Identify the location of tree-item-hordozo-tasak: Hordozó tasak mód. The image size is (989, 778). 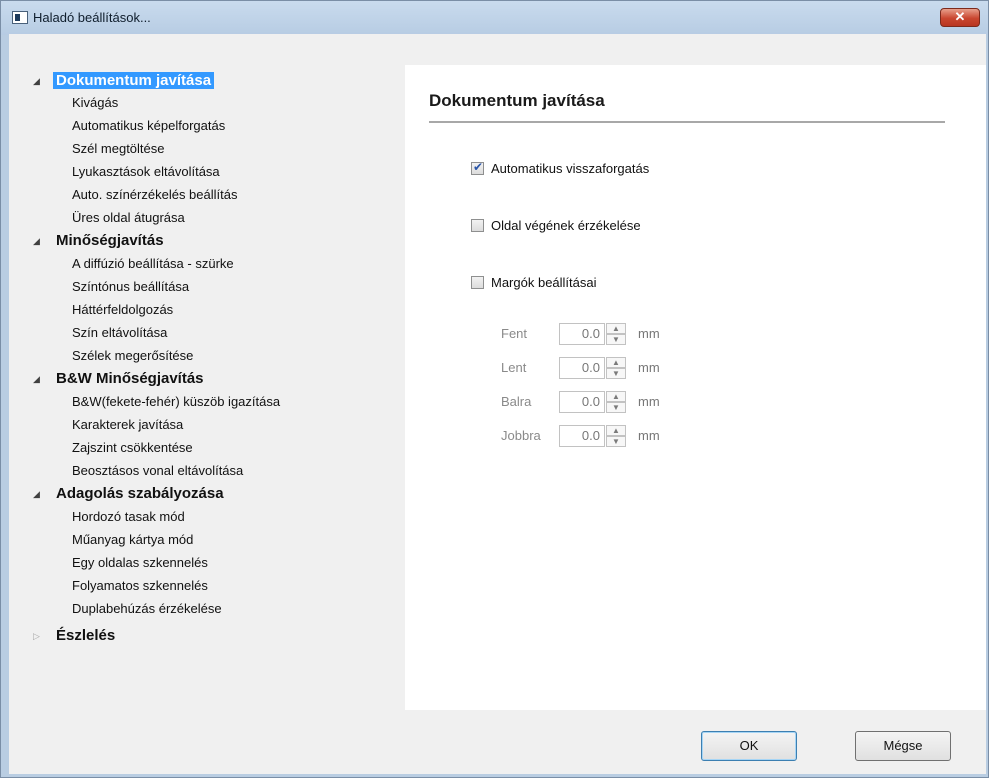
(128, 517).